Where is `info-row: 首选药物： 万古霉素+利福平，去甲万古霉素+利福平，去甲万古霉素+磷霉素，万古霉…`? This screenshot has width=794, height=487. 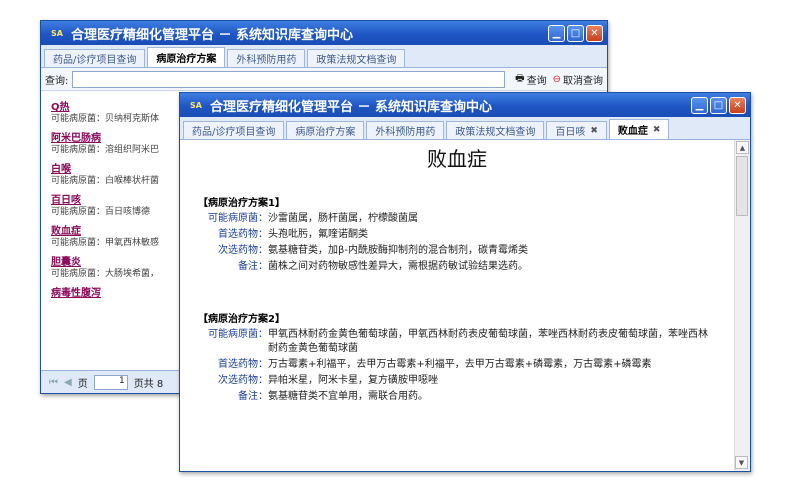 info-row: 首选药物： 万古霉素+利福平，去甲万古霉素+利福平，去甲万古霉素+磷霉素，万古霉… is located at coordinates (466, 365).